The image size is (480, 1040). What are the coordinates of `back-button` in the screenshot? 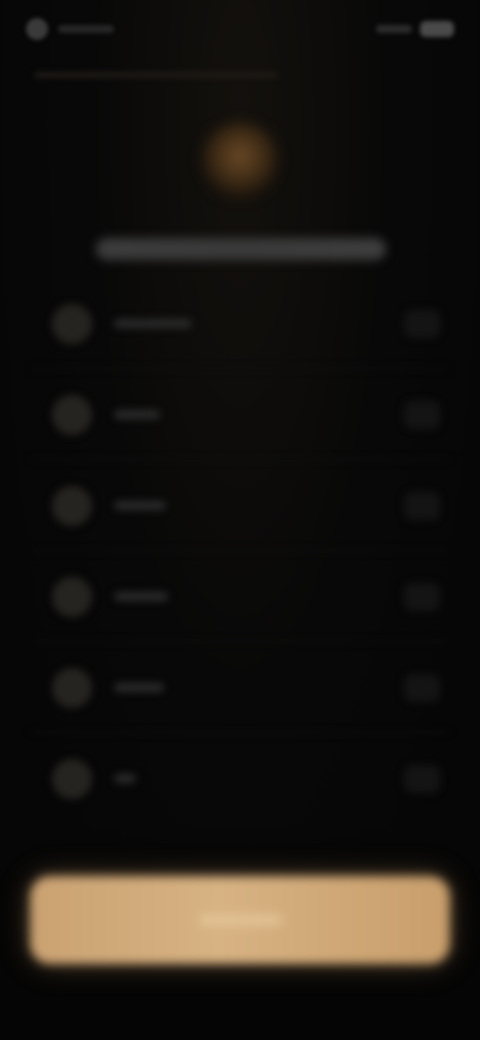 It's located at (70, 29).